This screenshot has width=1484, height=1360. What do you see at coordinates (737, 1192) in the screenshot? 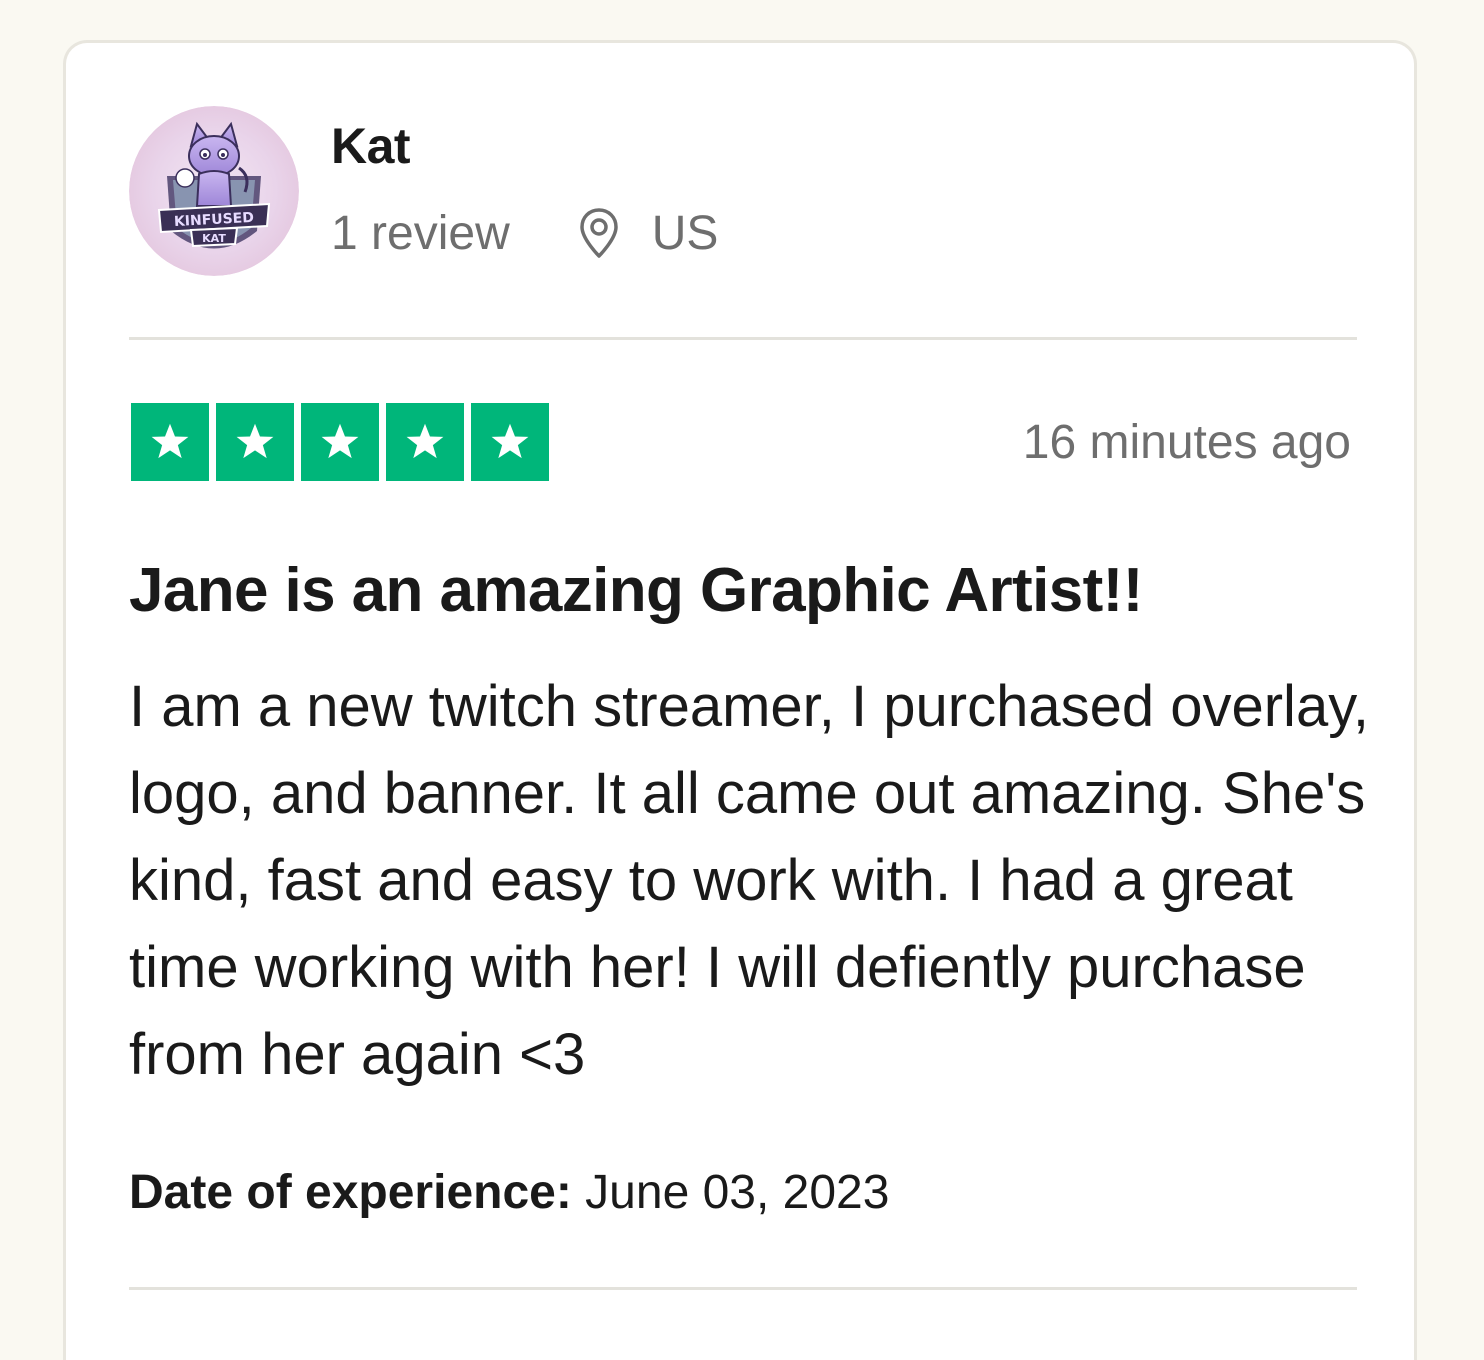
I see `experience-date: June 03, 2023` at bounding box center [737, 1192].